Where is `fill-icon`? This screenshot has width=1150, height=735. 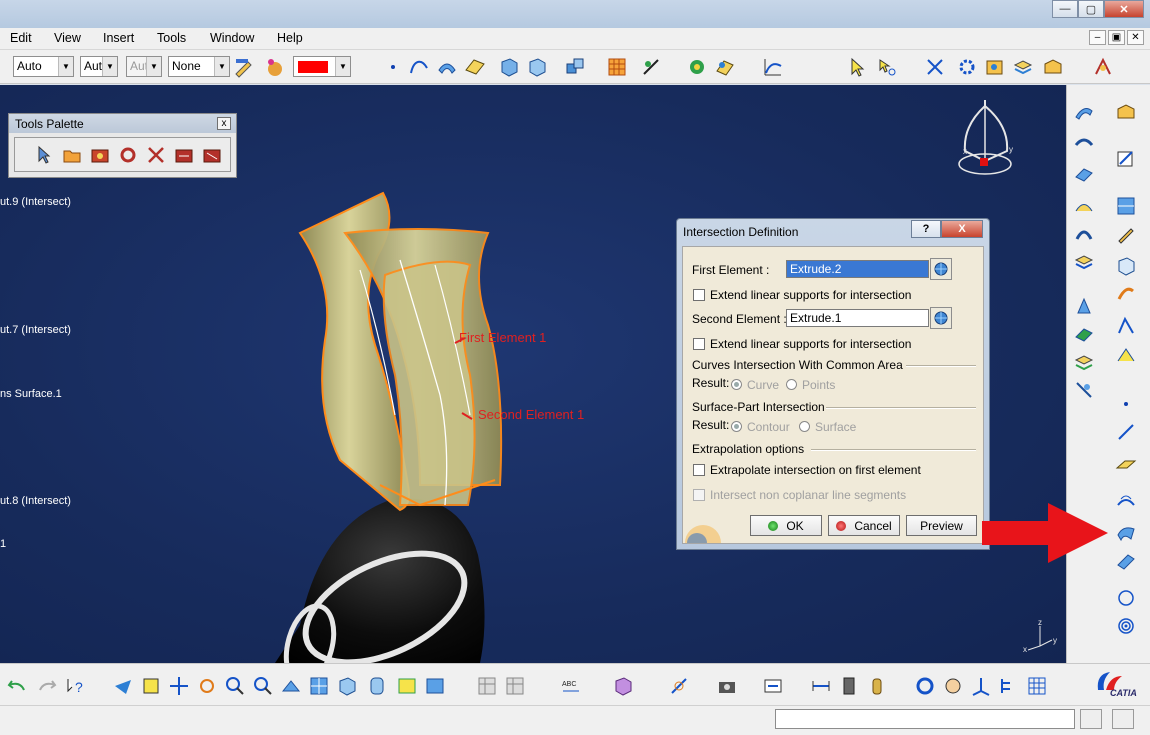 fill-icon is located at coordinates (1084, 174).